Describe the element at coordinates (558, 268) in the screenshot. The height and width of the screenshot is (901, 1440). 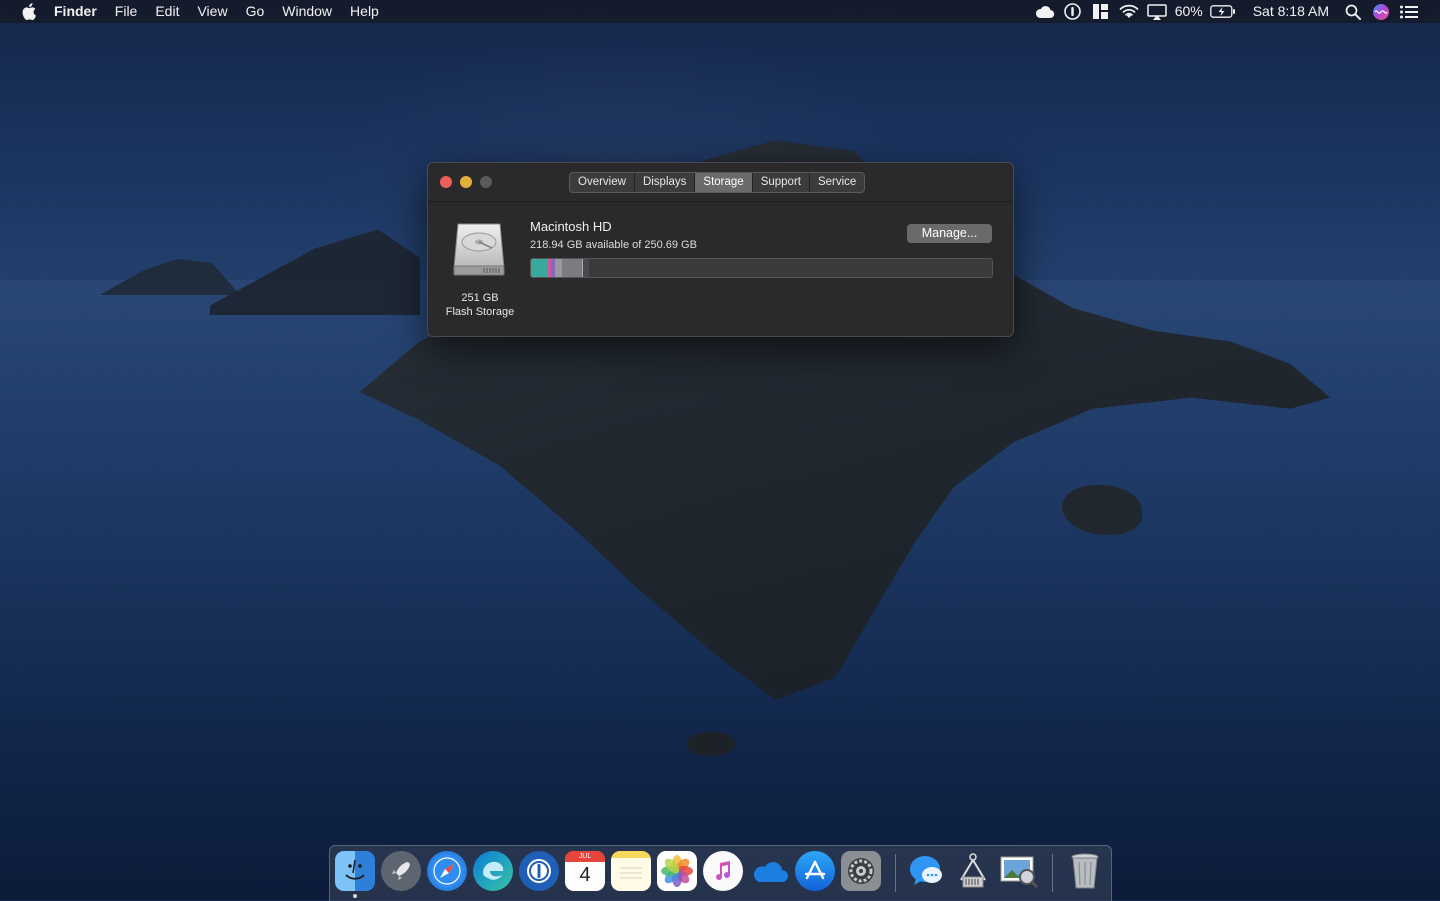
I see `storage-segment-system` at that location.